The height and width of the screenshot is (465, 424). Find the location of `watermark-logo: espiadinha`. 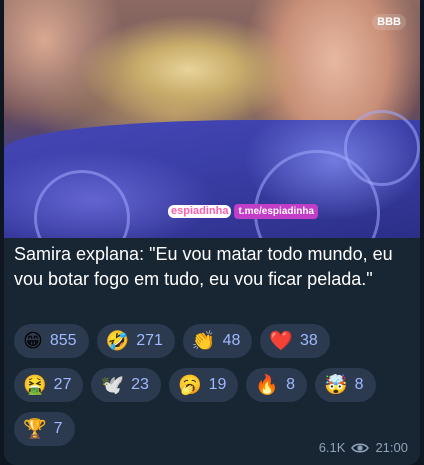

watermark-logo: espiadinha is located at coordinates (200, 211).